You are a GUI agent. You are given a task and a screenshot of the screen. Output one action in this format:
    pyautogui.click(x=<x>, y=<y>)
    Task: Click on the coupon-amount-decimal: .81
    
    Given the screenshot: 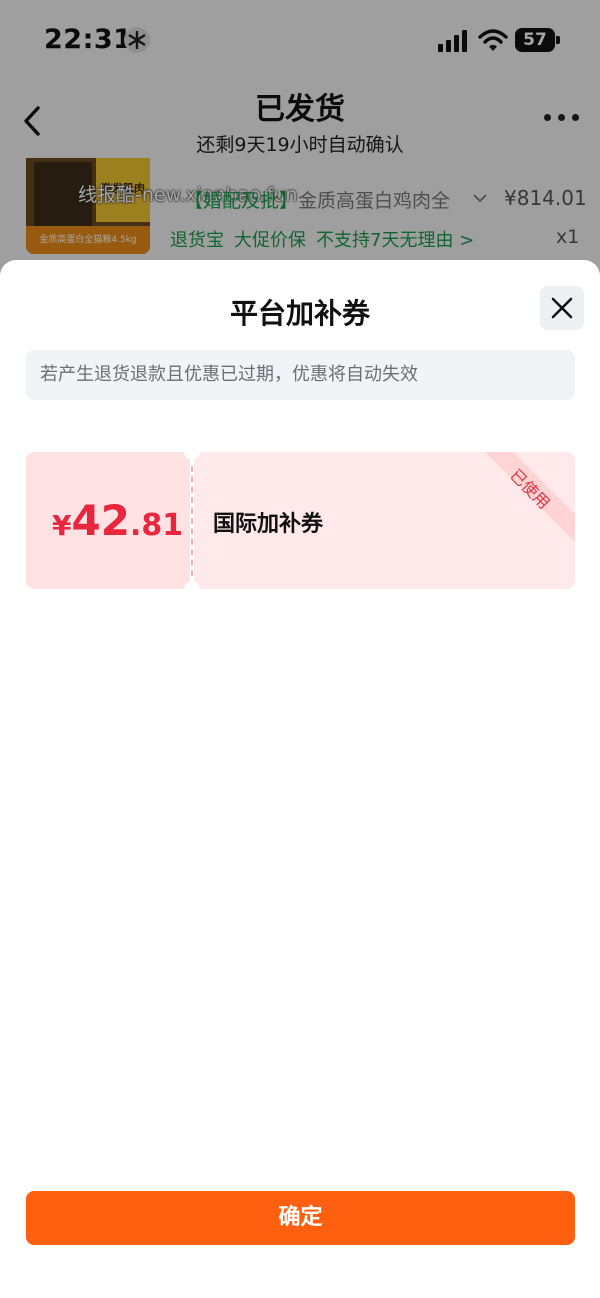 What is the action you would take?
    pyautogui.click(x=156, y=525)
    